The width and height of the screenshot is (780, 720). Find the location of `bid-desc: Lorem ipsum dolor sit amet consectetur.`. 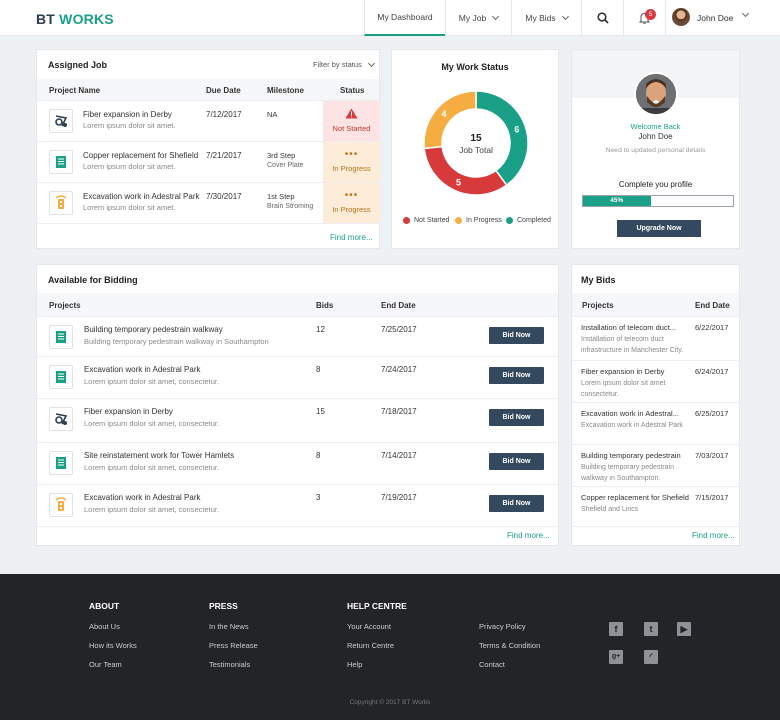

bid-desc: Lorem ipsum dolor sit amet consectetur. is located at coordinates (623, 389).